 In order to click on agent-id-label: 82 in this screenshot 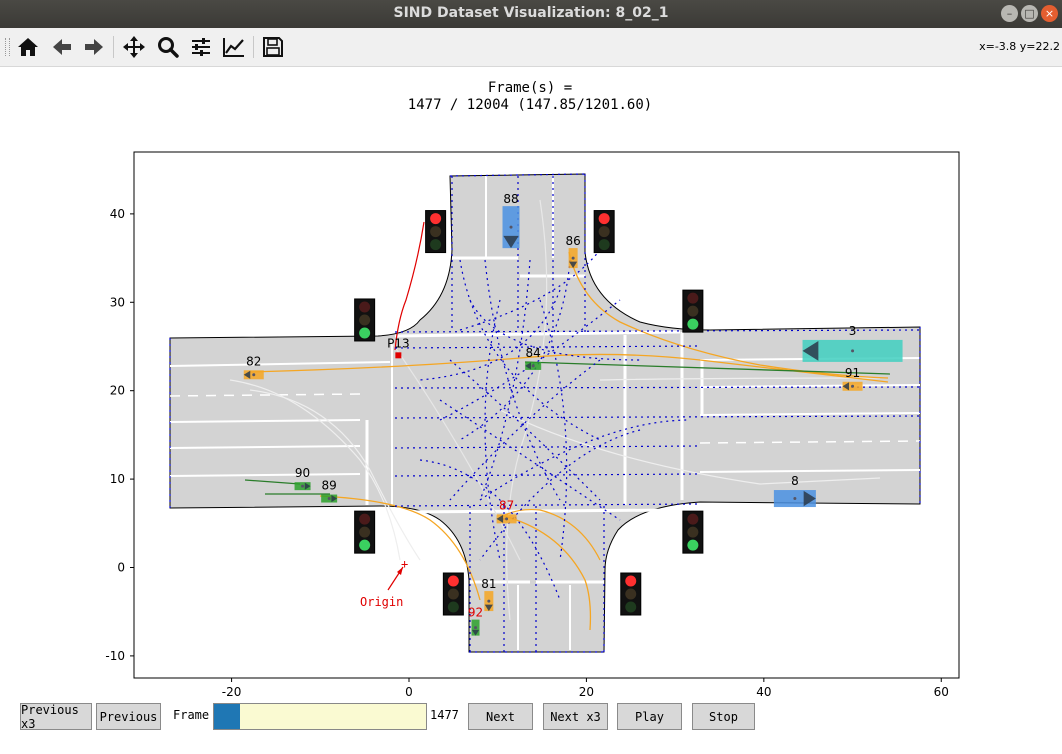, I will do `click(253, 361)`.